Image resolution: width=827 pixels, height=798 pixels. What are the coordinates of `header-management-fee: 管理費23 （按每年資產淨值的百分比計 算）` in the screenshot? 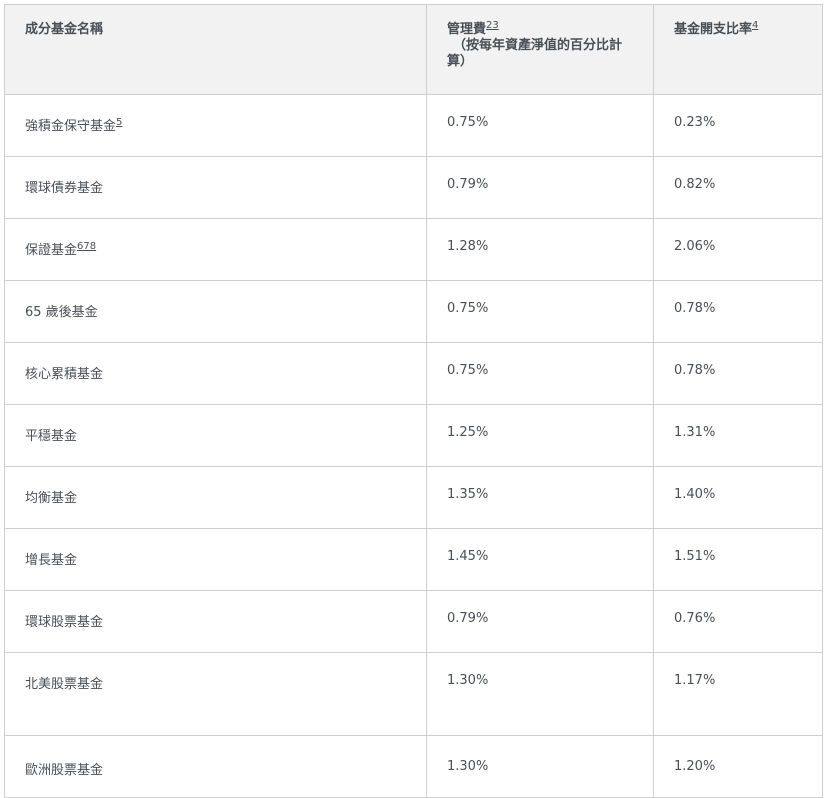 It's located at (540, 49).